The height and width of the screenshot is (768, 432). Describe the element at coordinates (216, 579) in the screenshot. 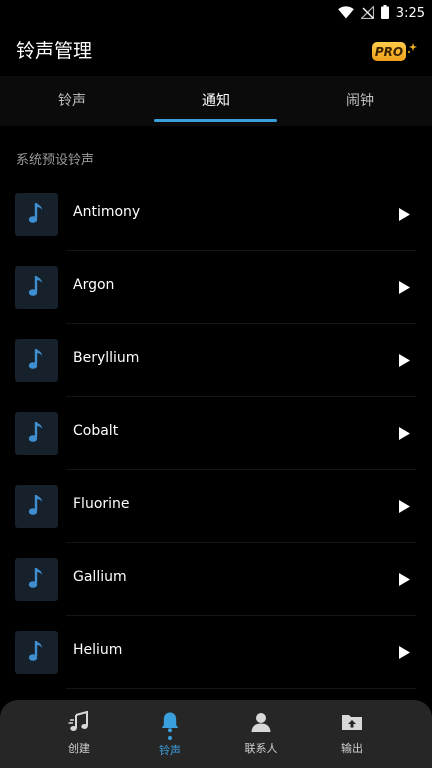

I see `list-item: Gallium` at that location.